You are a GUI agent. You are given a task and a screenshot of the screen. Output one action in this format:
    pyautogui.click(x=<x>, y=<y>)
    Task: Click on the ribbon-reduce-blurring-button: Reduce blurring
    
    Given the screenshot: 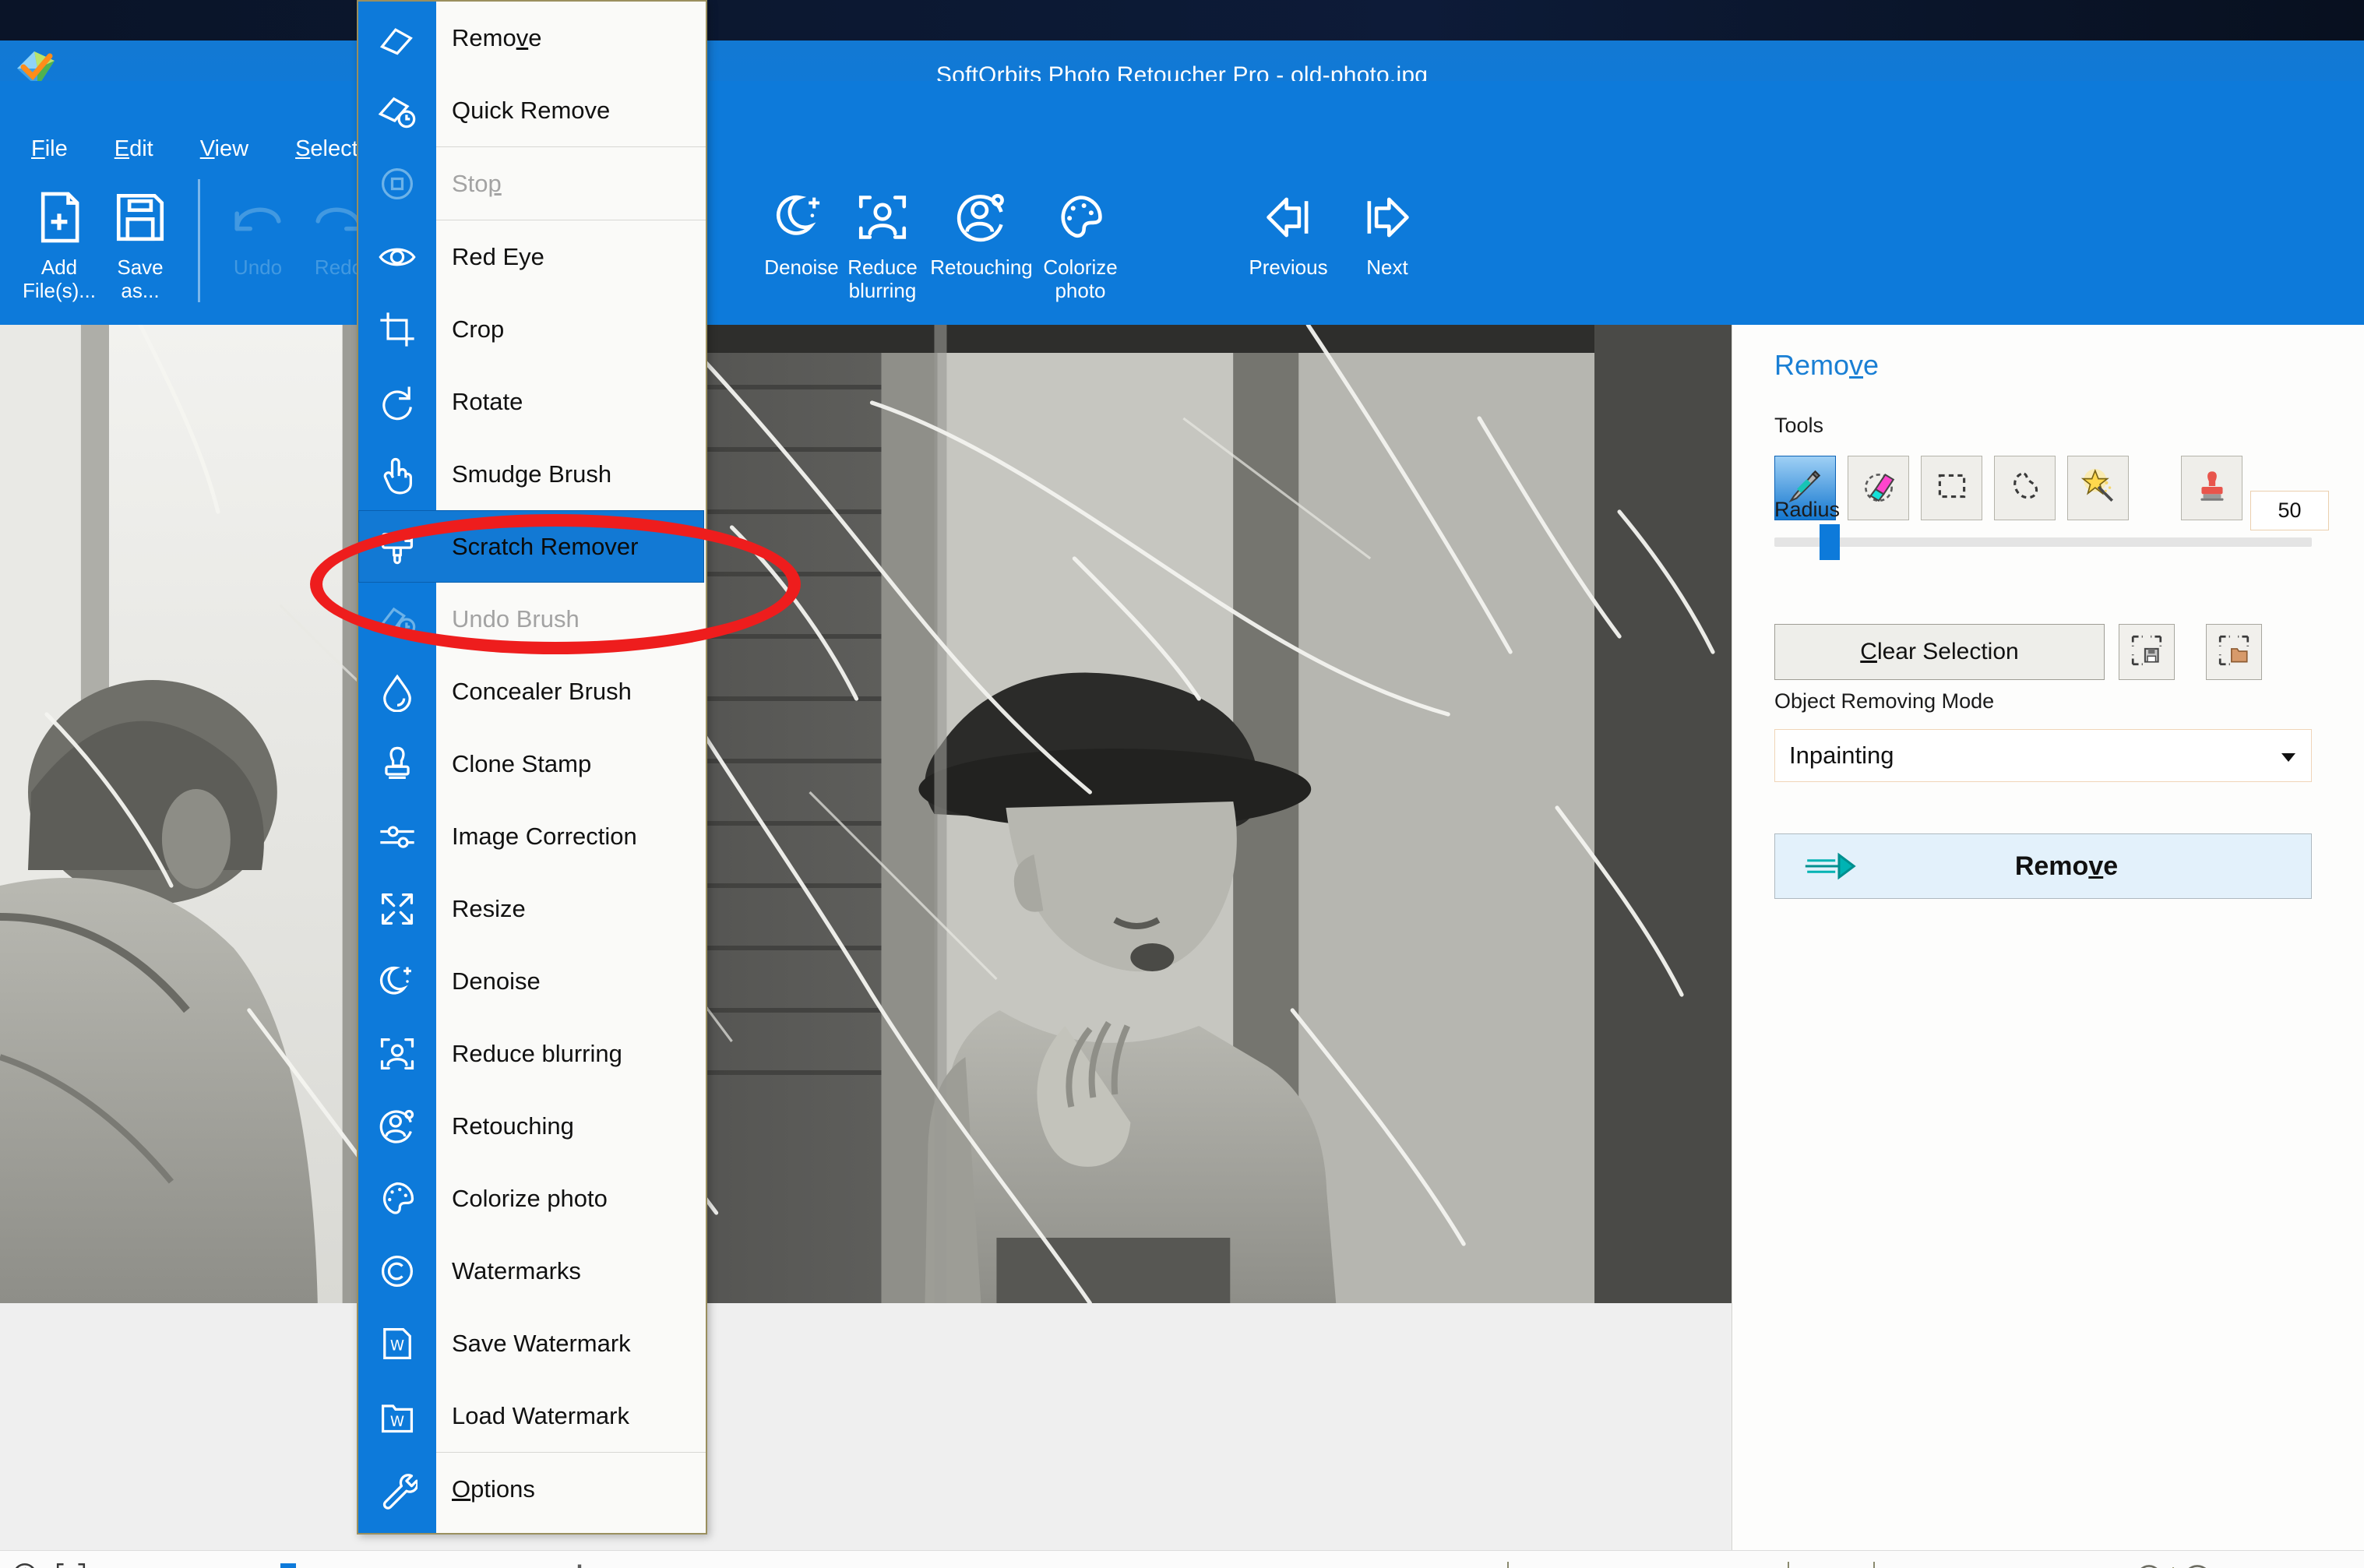 What is the action you would take?
    pyautogui.click(x=882, y=249)
    